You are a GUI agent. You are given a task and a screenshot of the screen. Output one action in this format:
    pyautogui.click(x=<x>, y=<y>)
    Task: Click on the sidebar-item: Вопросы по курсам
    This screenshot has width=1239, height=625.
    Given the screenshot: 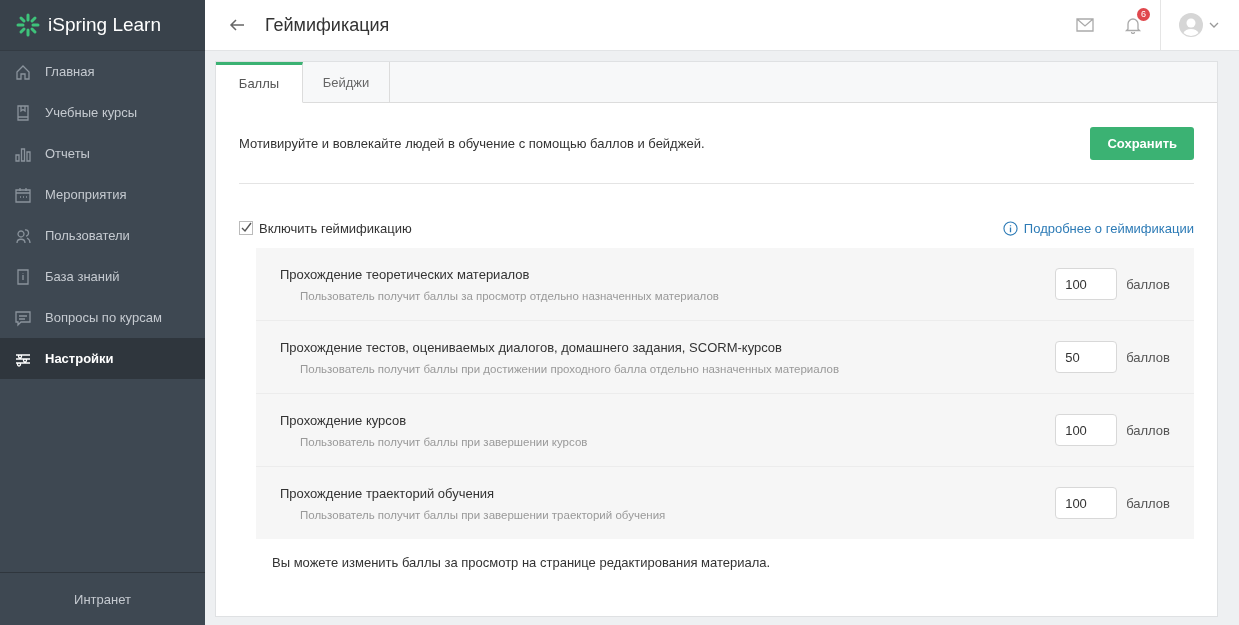 What is the action you would take?
    pyautogui.click(x=102, y=317)
    